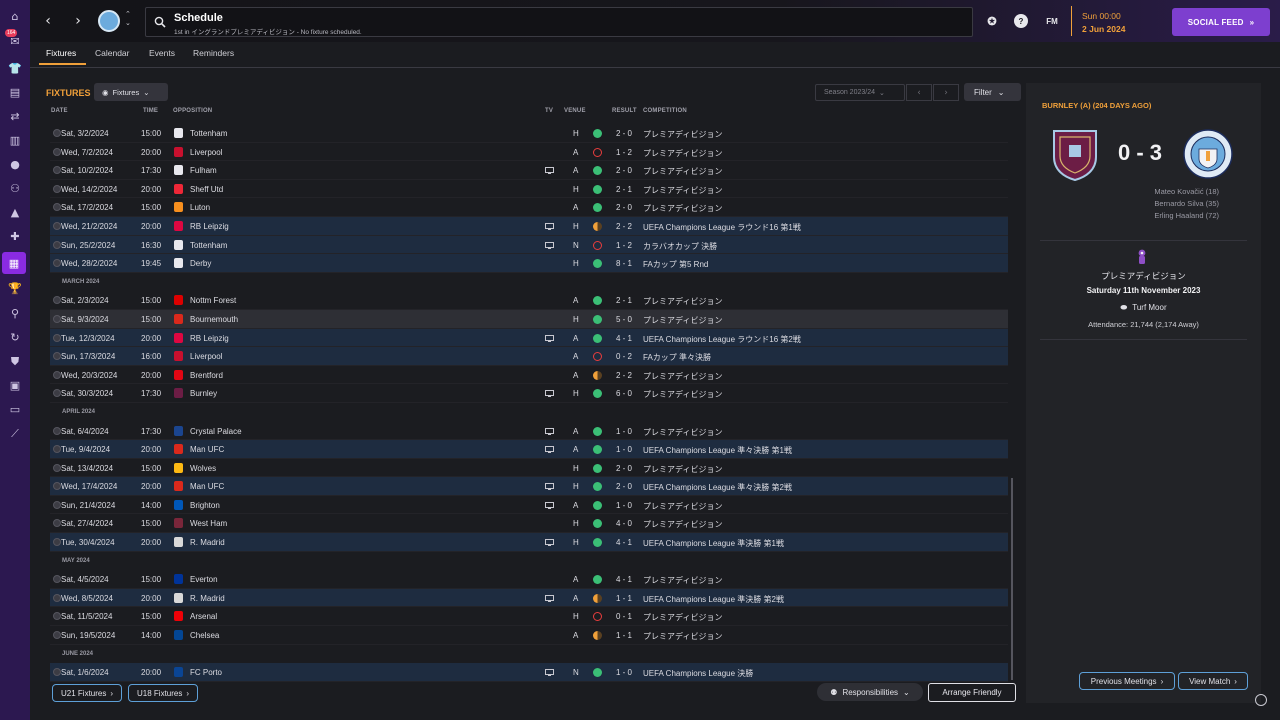 This screenshot has width=1280, height=720. What do you see at coordinates (722, 339) in the screenshot?
I see `fixture-competition: UEFA Champions League ラウンド16 第2戦` at bounding box center [722, 339].